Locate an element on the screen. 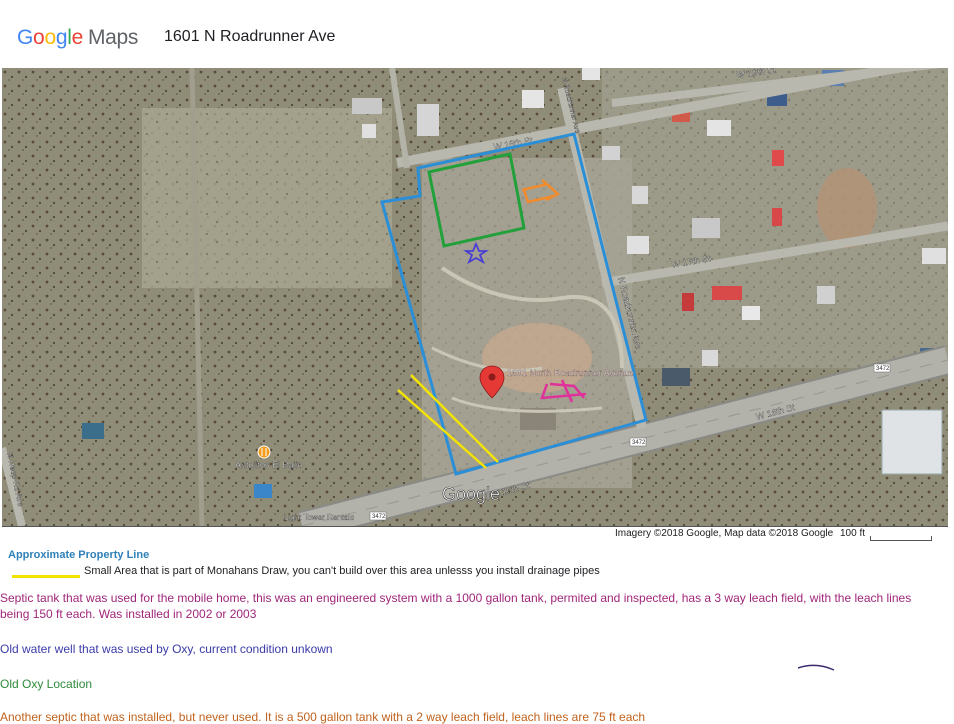 Image resolution: width=954 pixels, height=724 pixels. google-watermark: Google is located at coordinates (471, 494).